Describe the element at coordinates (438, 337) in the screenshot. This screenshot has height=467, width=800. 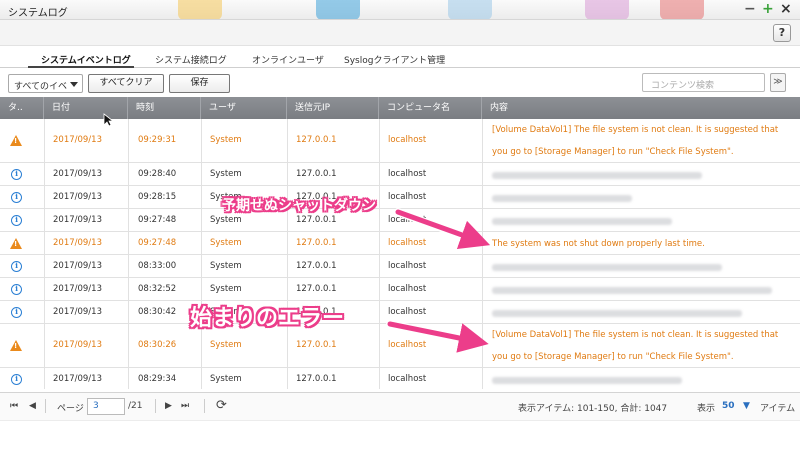
I see `arrow-first-error-fill` at that location.